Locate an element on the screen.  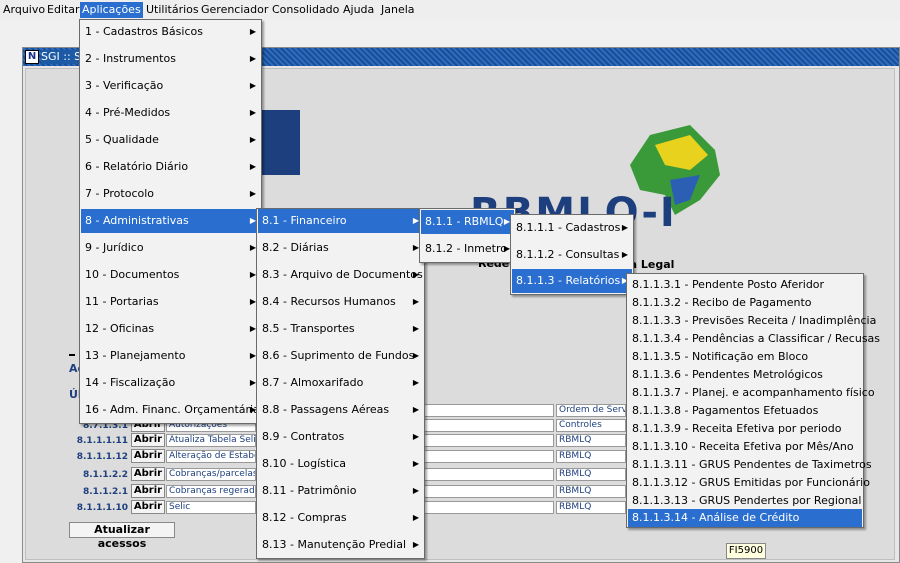
module-field: Controles is located at coordinates (591, 425).